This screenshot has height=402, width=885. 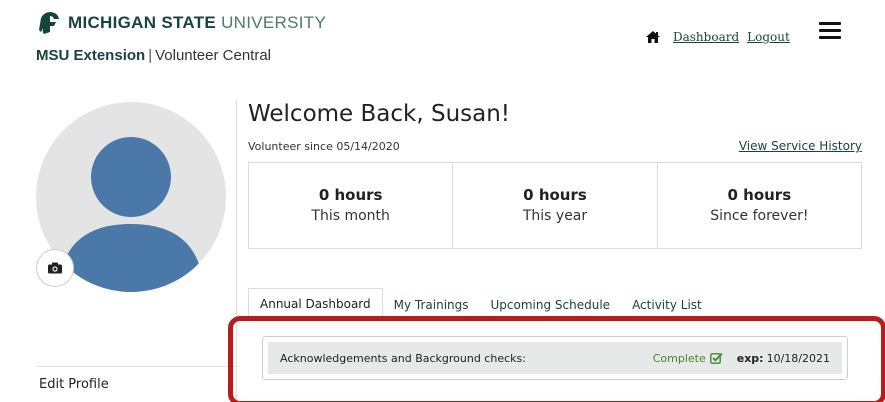 I want to click on stat-label: This year, so click(x=555, y=216).